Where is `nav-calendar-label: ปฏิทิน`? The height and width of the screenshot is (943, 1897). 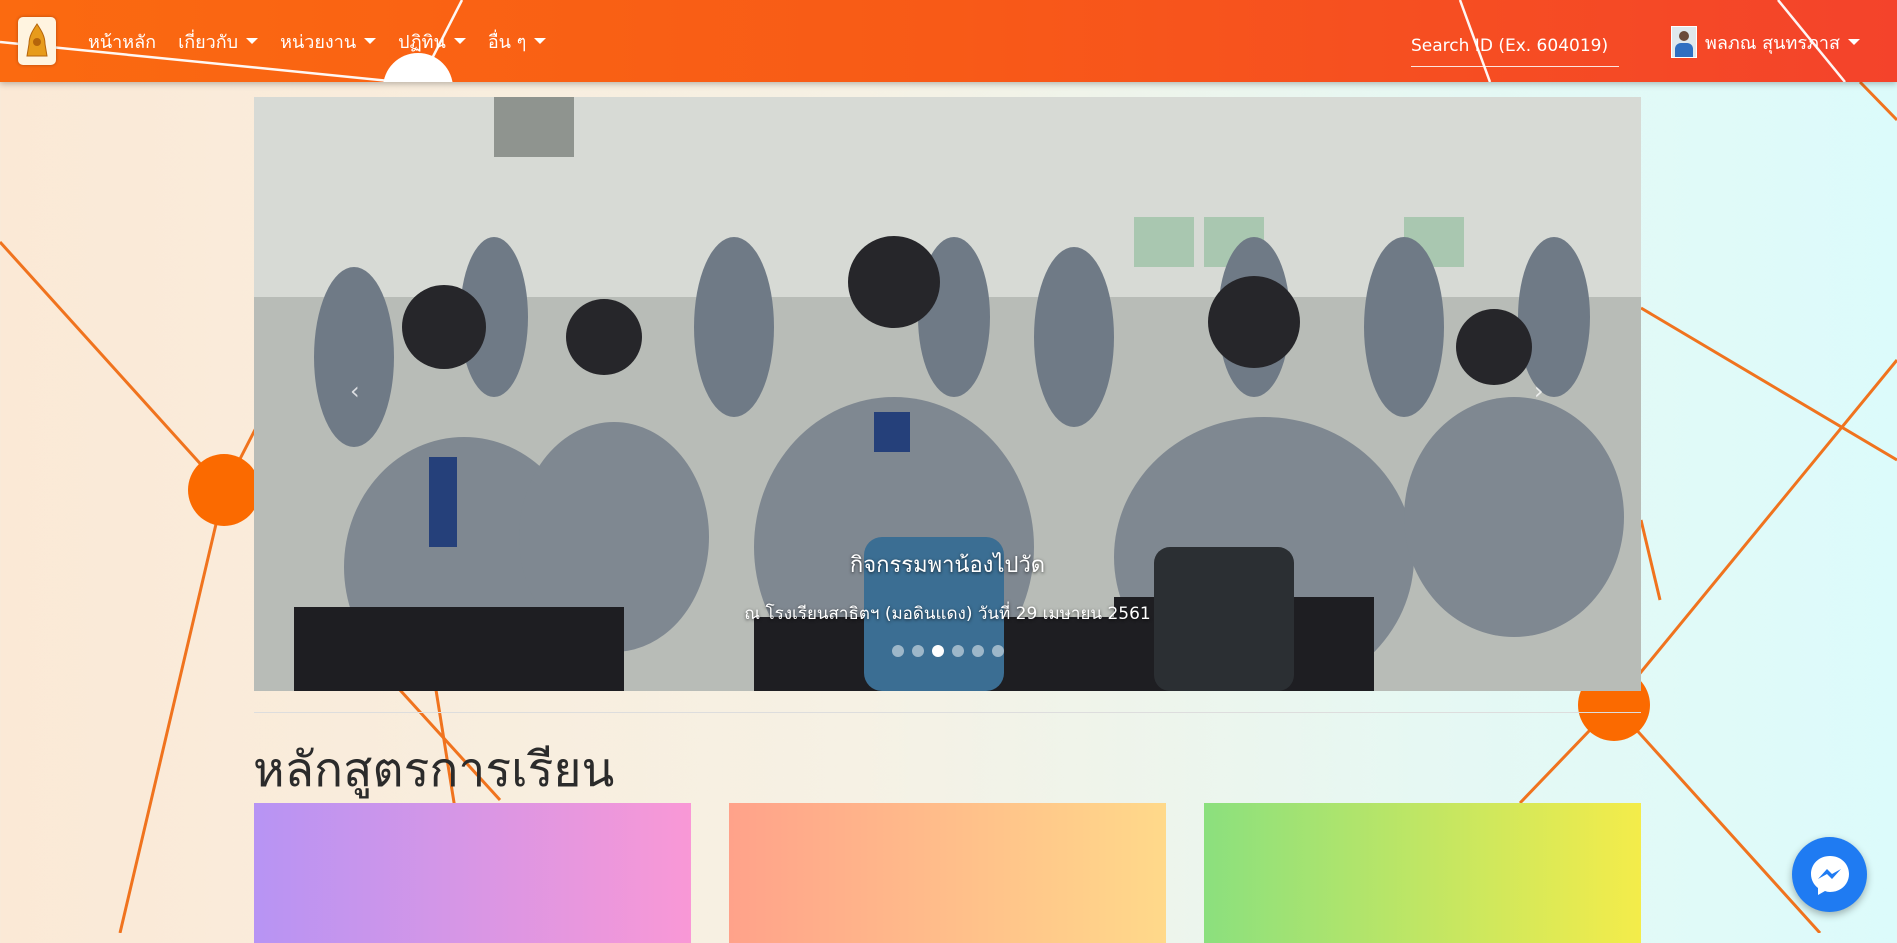
nav-calendar-label: ปฏิทิน is located at coordinates (422, 42).